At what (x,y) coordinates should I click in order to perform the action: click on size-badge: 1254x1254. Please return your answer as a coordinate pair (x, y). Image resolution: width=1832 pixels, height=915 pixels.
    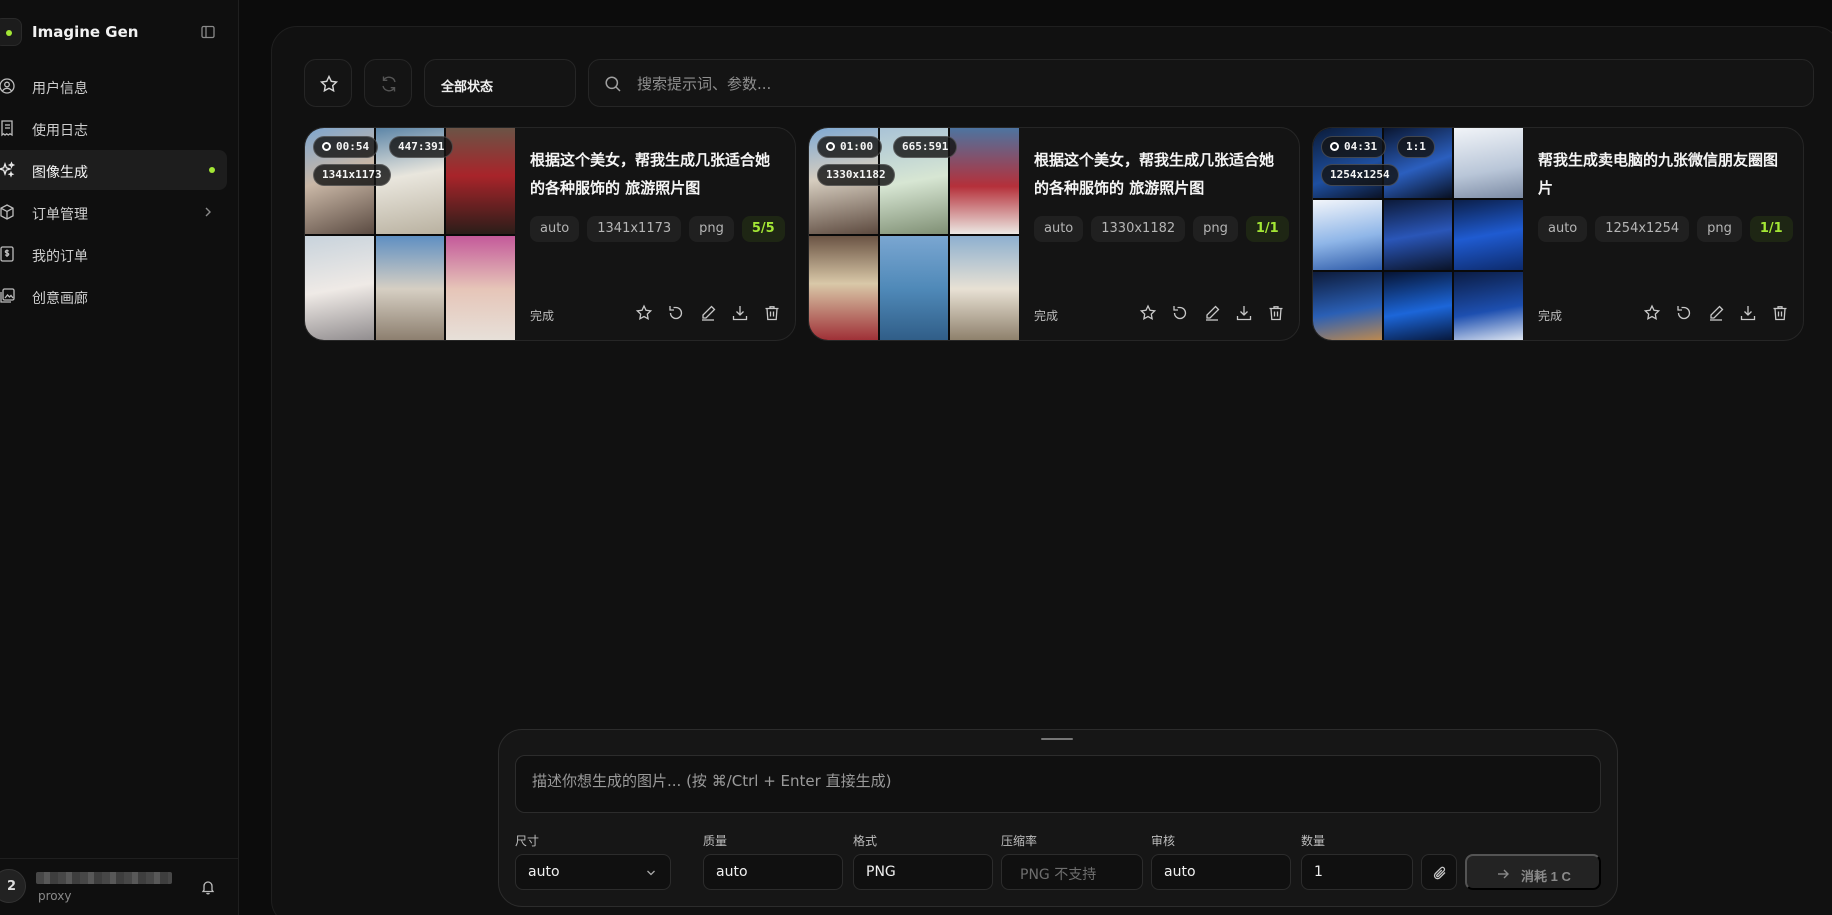
    Looking at the image, I should click on (1360, 175).